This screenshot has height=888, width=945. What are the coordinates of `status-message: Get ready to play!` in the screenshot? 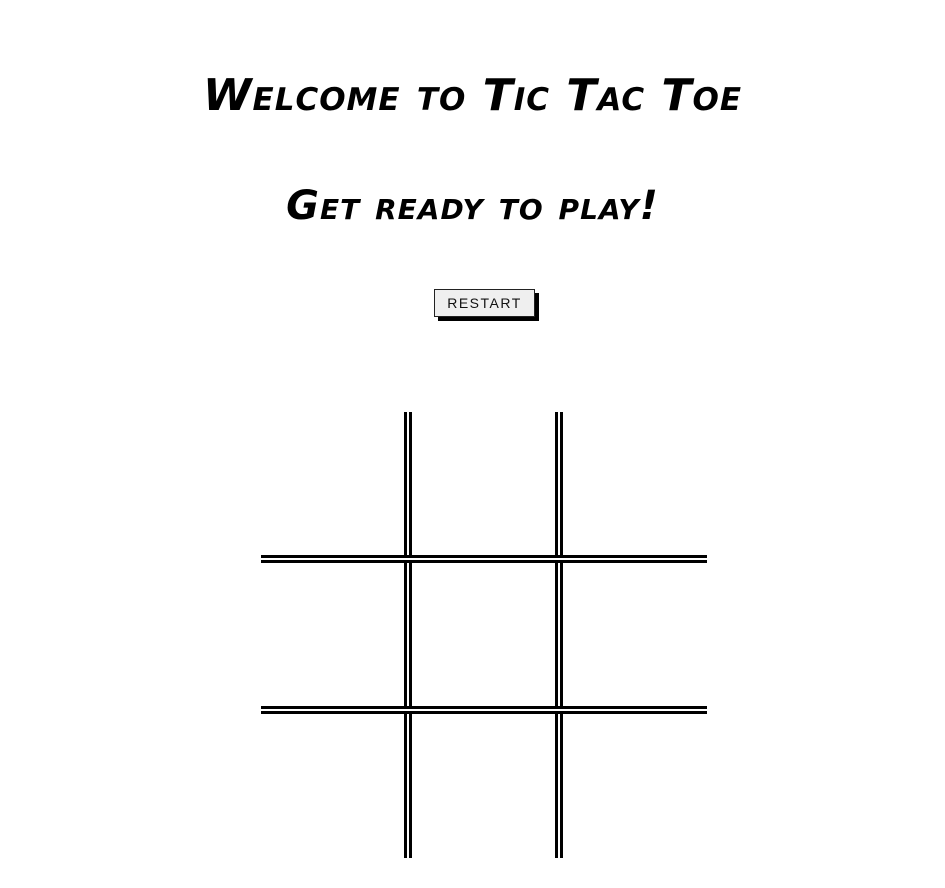 It's located at (472, 206).